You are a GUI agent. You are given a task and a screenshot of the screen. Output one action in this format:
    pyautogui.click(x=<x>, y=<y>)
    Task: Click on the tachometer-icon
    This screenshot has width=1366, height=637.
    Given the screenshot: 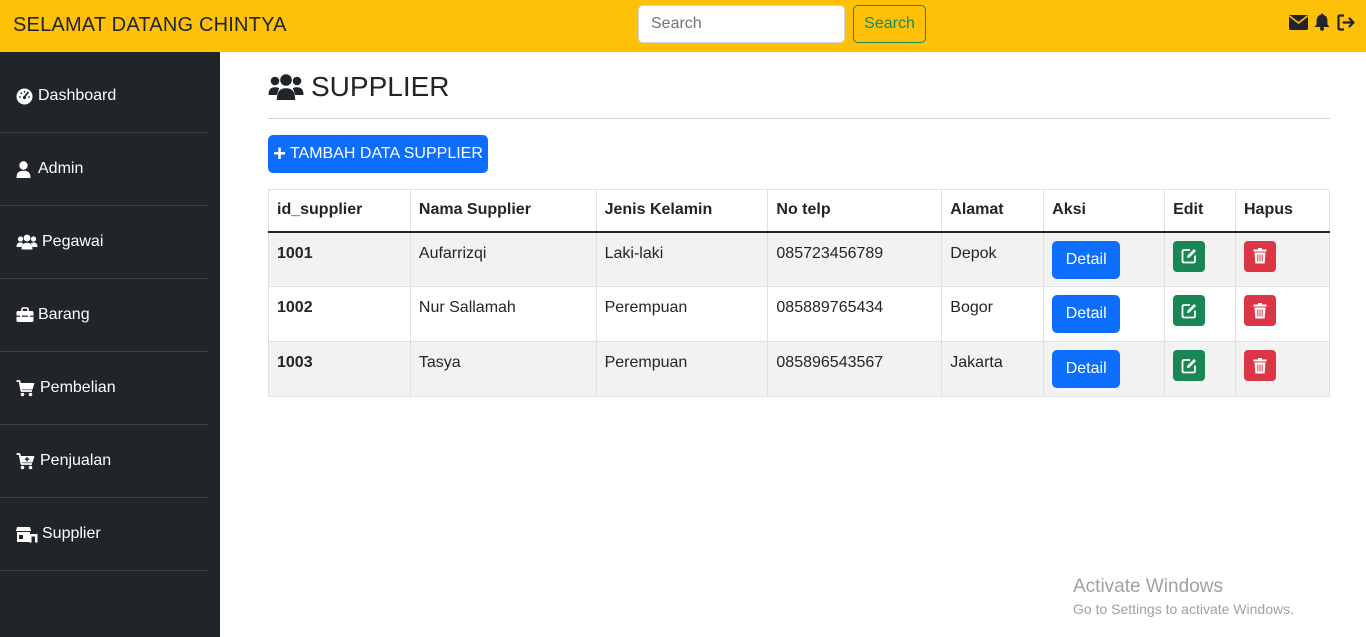 What is the action you would take?
    pyautogui.click(x=26, y=96)
    